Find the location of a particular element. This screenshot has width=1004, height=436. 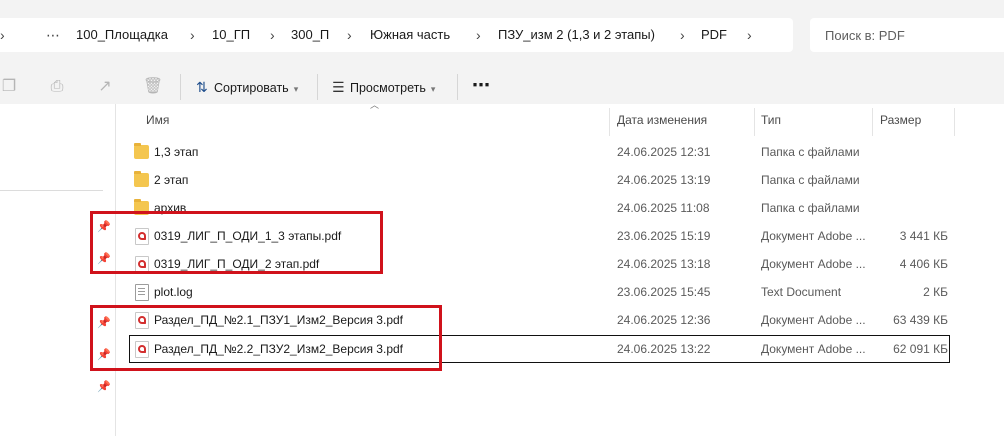

breadcrumb-item: Южная часть is located at coordinates (410, 35).